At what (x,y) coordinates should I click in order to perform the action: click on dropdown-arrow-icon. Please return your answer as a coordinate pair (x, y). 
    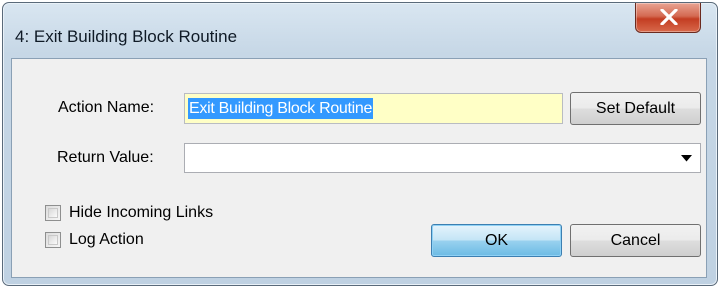
    Looking at the image, I should click on (686, 158).